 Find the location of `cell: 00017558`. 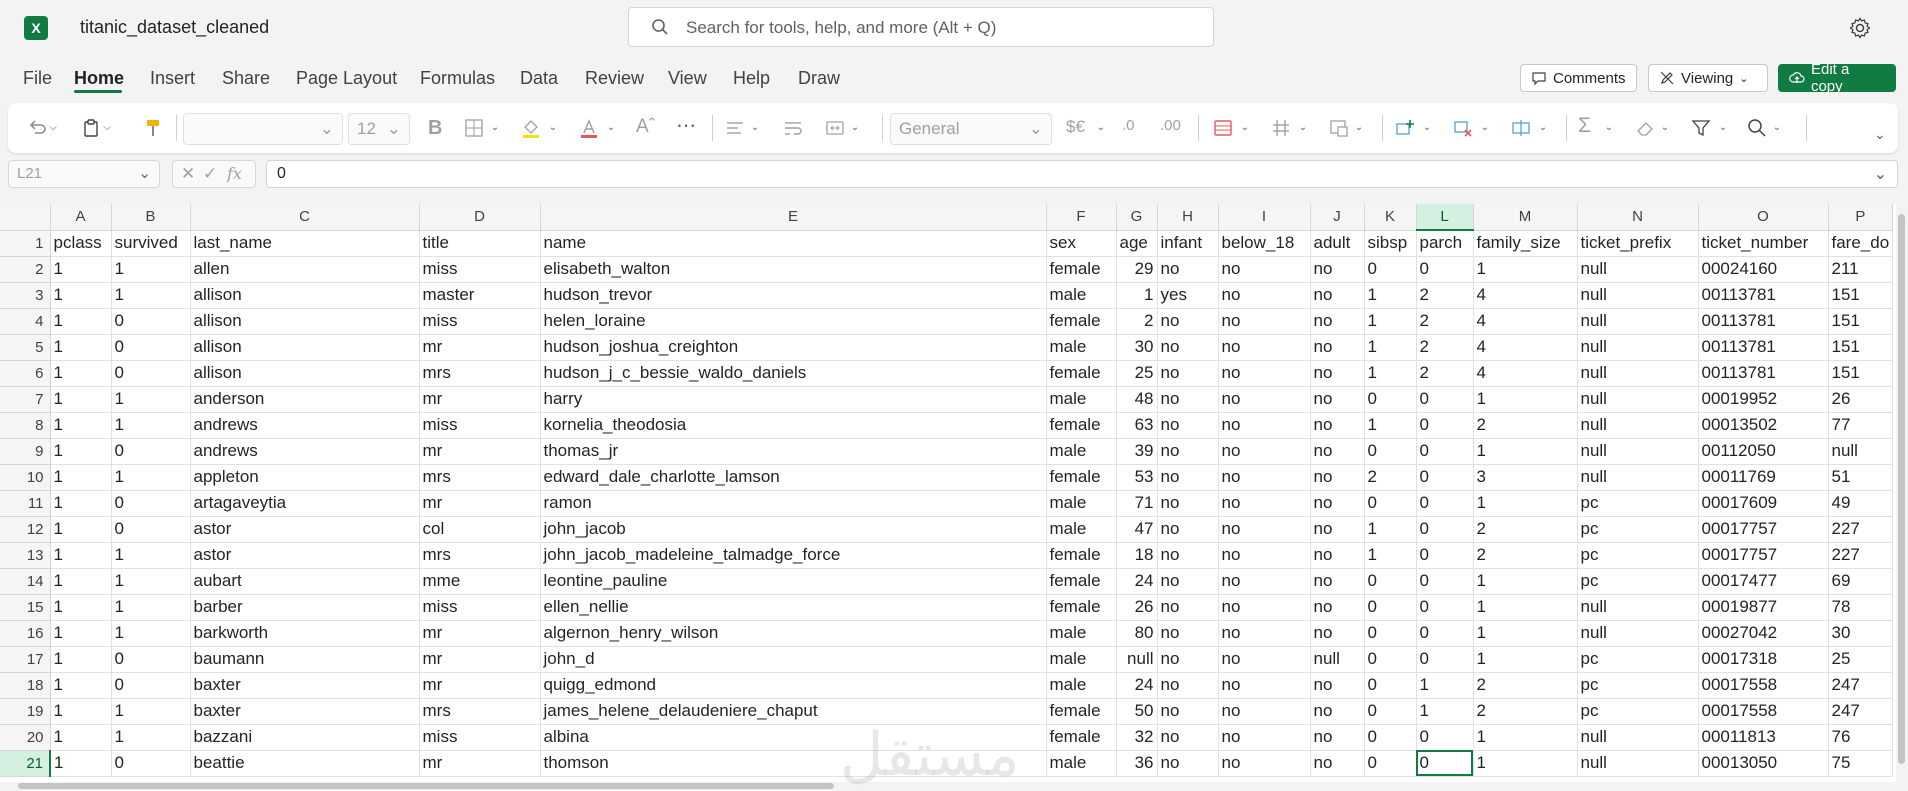

cell: 00017558 is located at coordinates (1763, 685).